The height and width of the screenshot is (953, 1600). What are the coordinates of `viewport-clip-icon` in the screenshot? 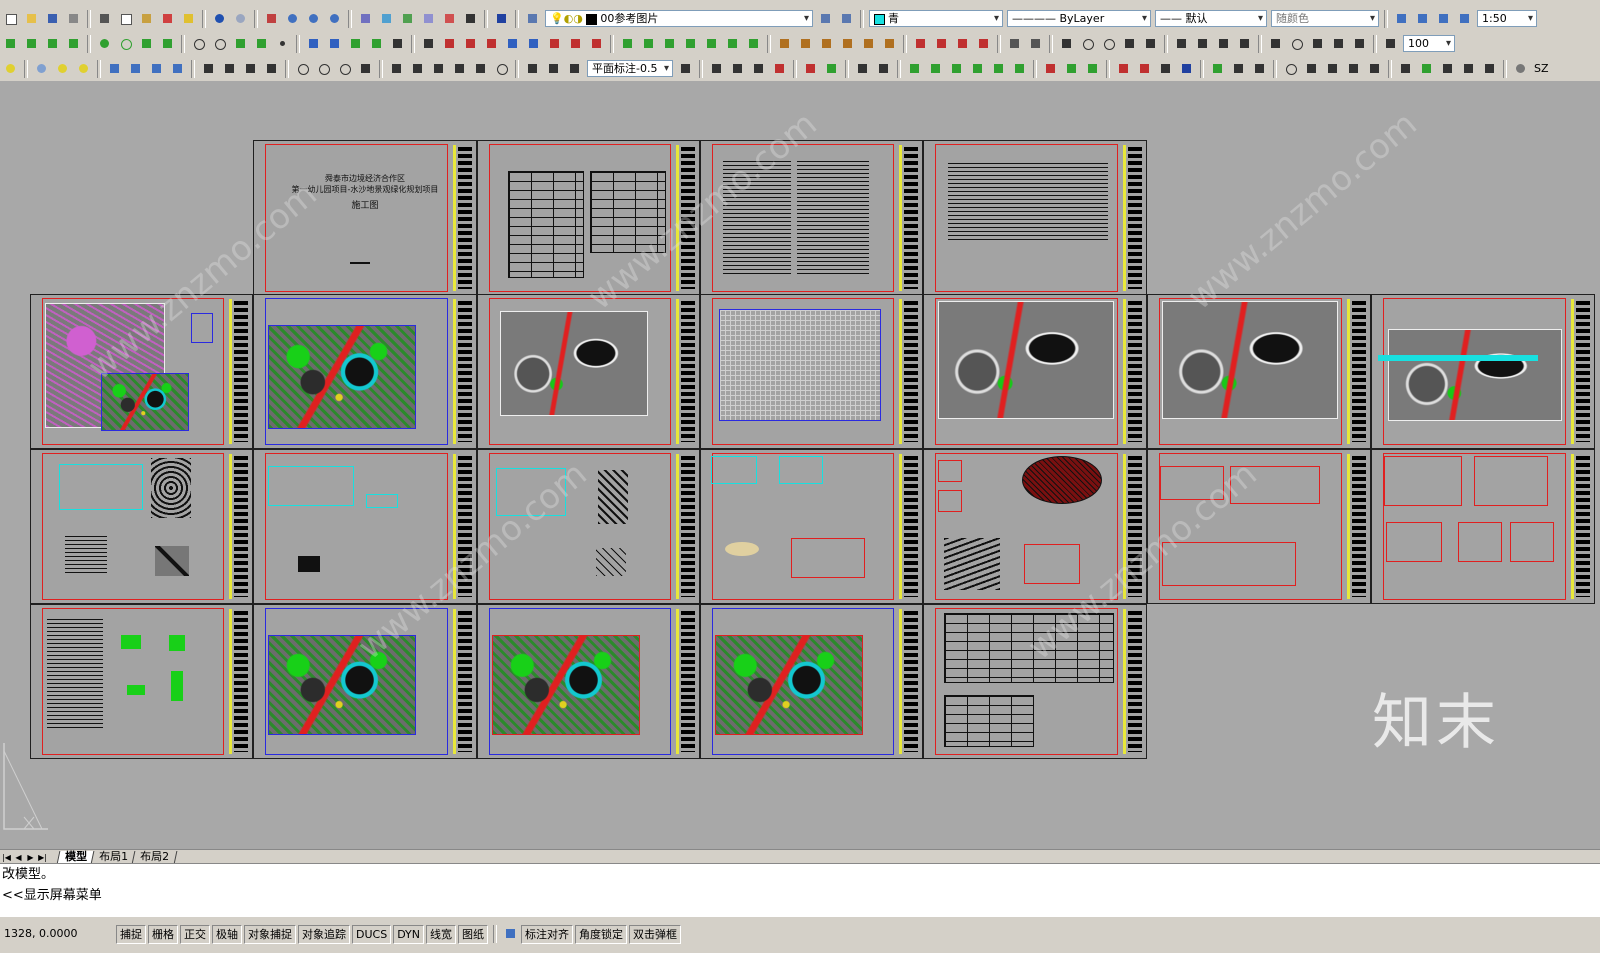 It's located at (1464, 18).